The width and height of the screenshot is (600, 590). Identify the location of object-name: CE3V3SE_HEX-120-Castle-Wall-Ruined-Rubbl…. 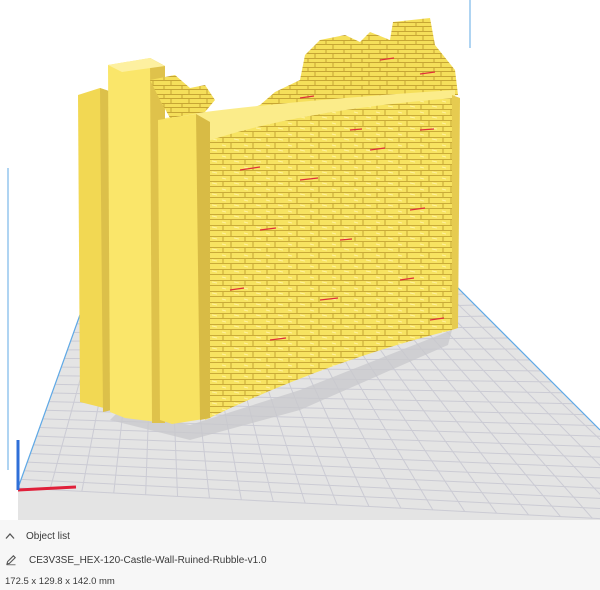
(148, 560).